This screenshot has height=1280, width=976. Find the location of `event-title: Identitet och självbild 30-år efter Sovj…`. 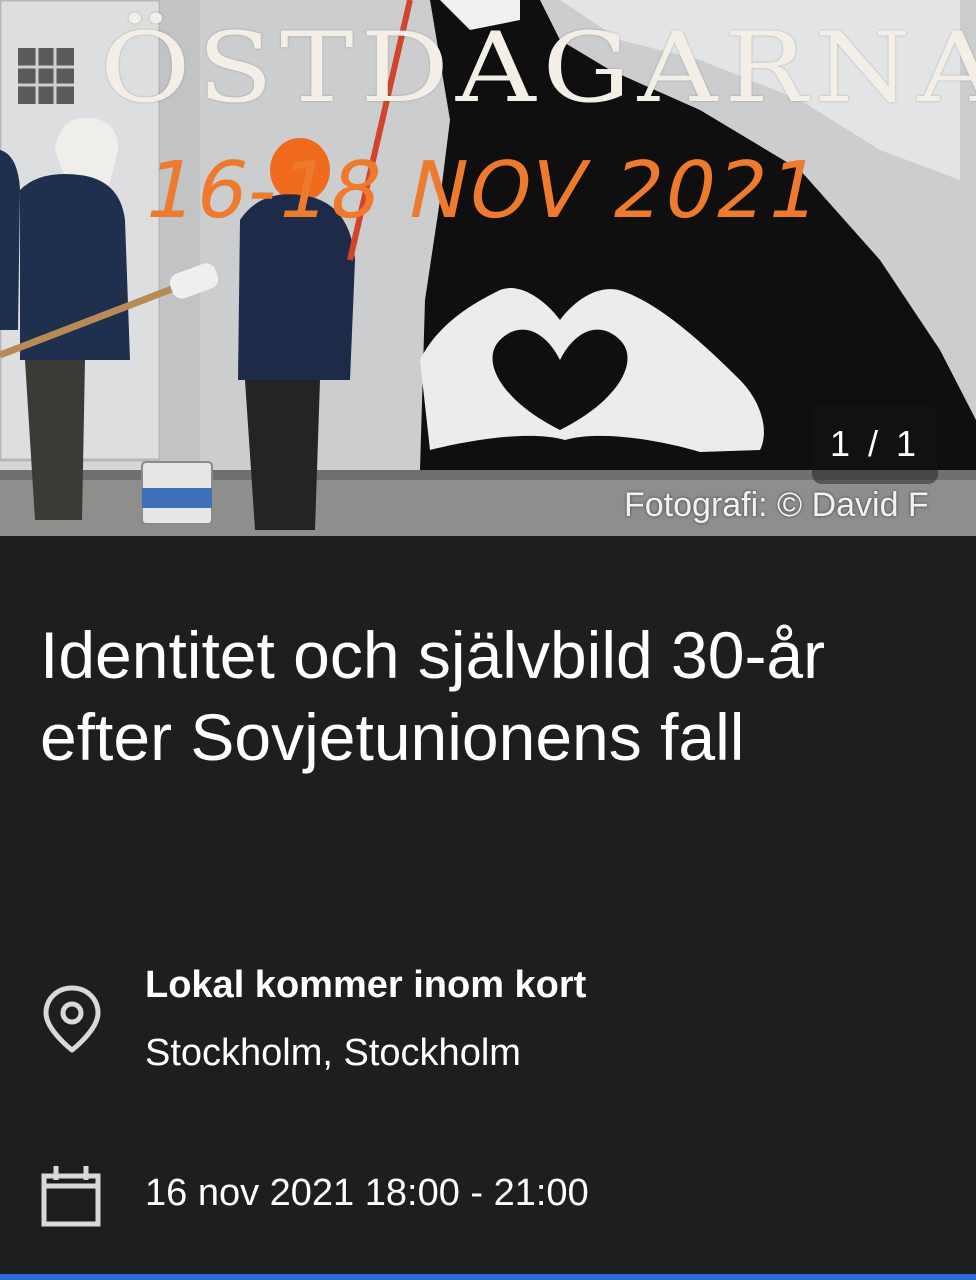

event-title: Identitet och självbild 30-år efter Sovj… is located at coordinates (433, 696).